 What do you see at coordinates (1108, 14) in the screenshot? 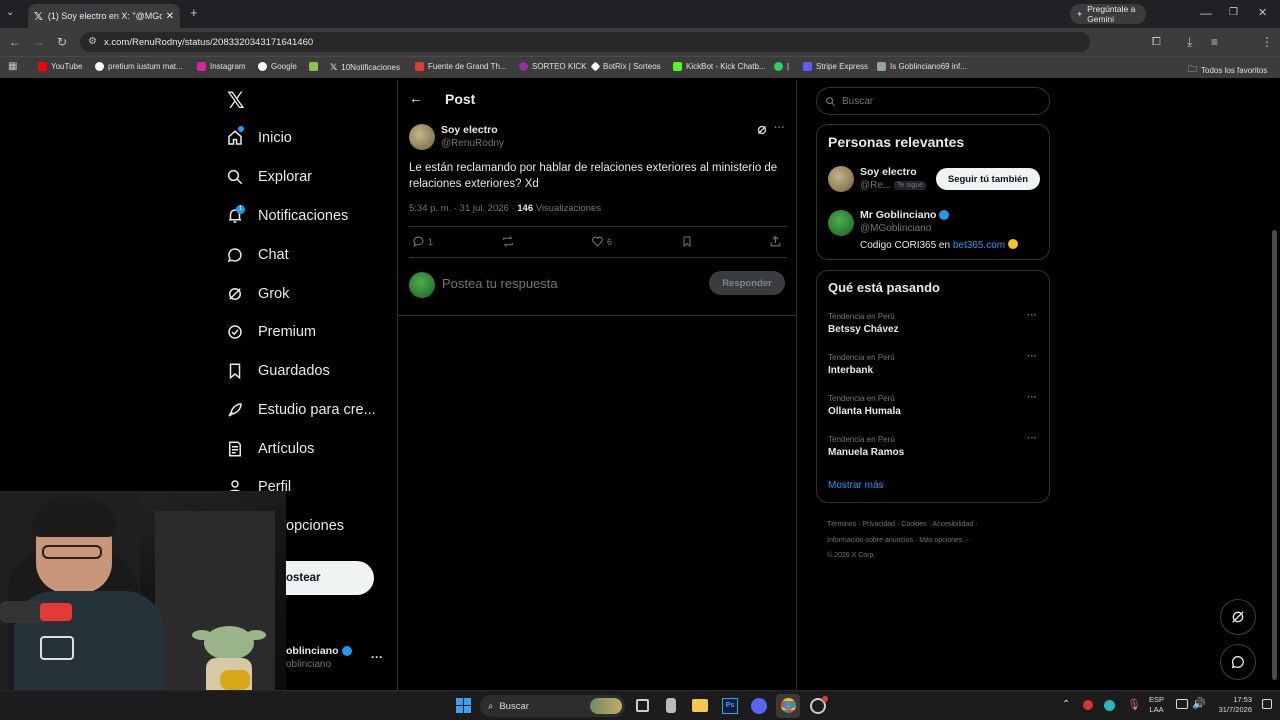
I see `gemini-button: ✦ Pregúntale a Gemini` at bounding box center [1108, 14].